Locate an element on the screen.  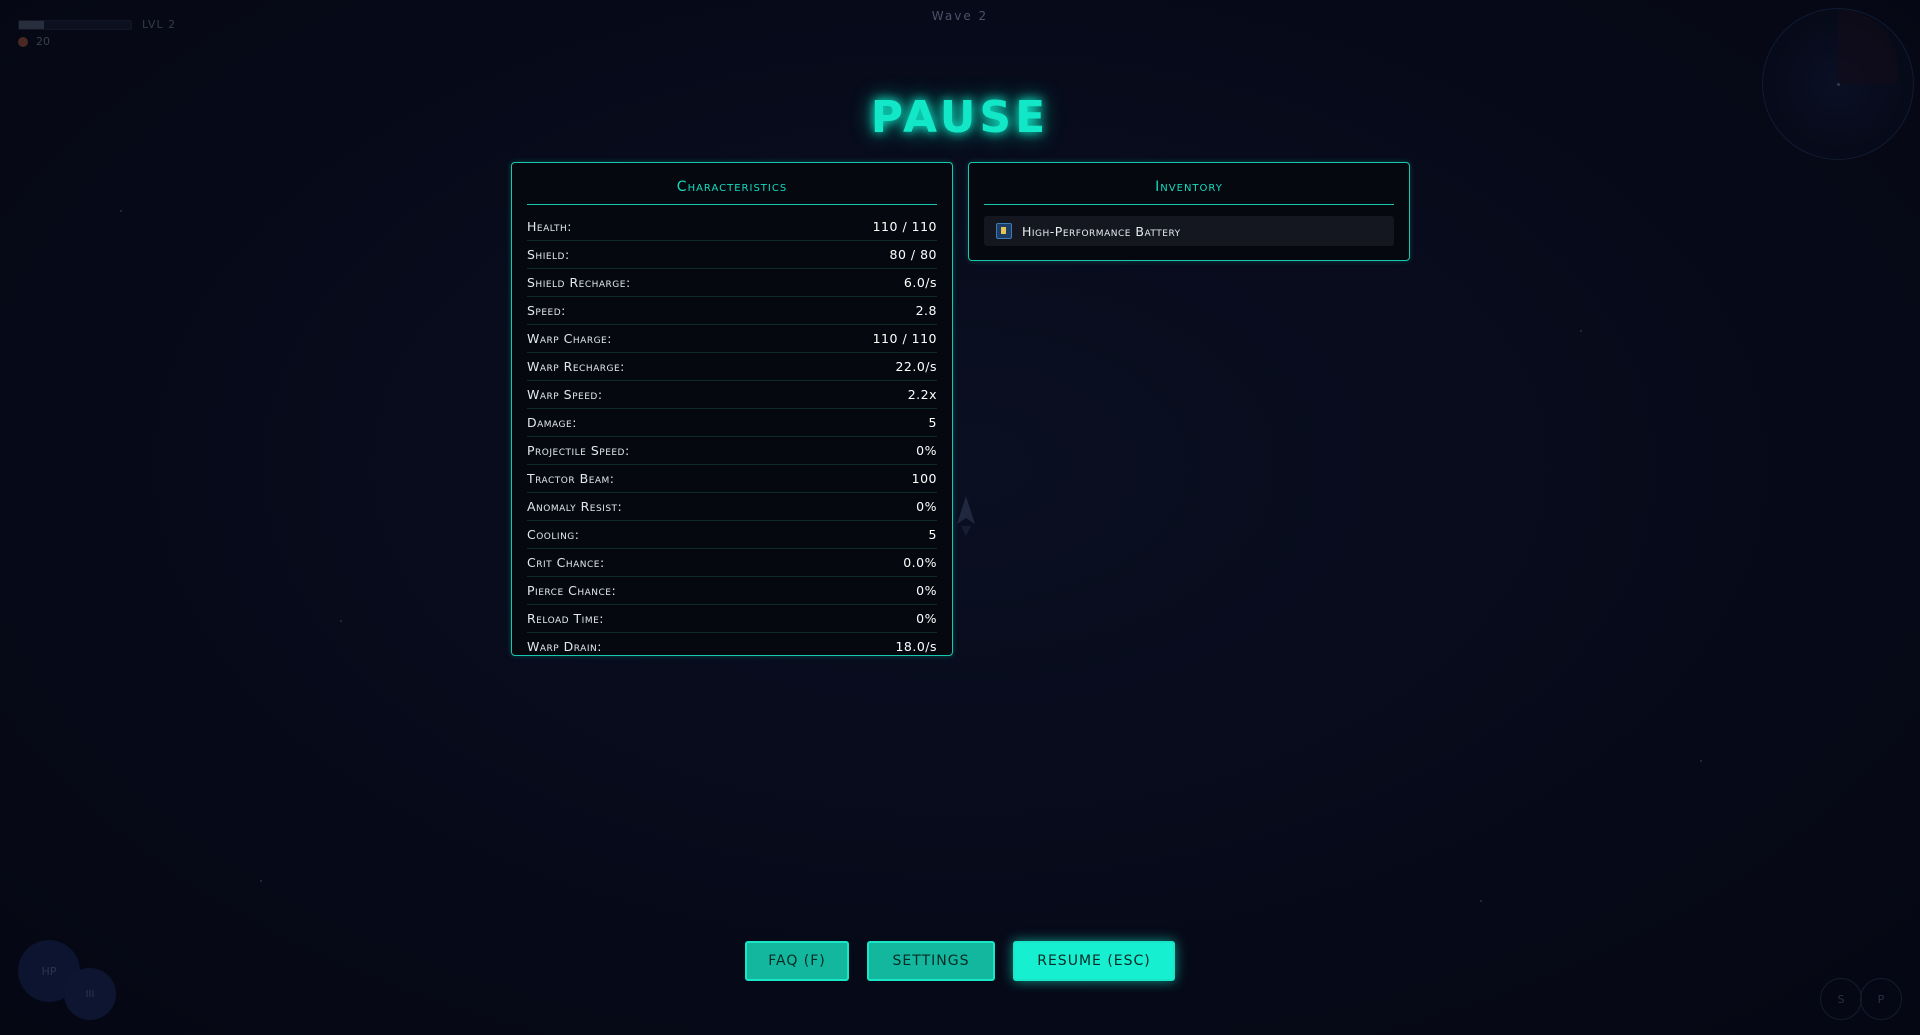
stat-value: 6.0/s is located at coordinates (920, 282).